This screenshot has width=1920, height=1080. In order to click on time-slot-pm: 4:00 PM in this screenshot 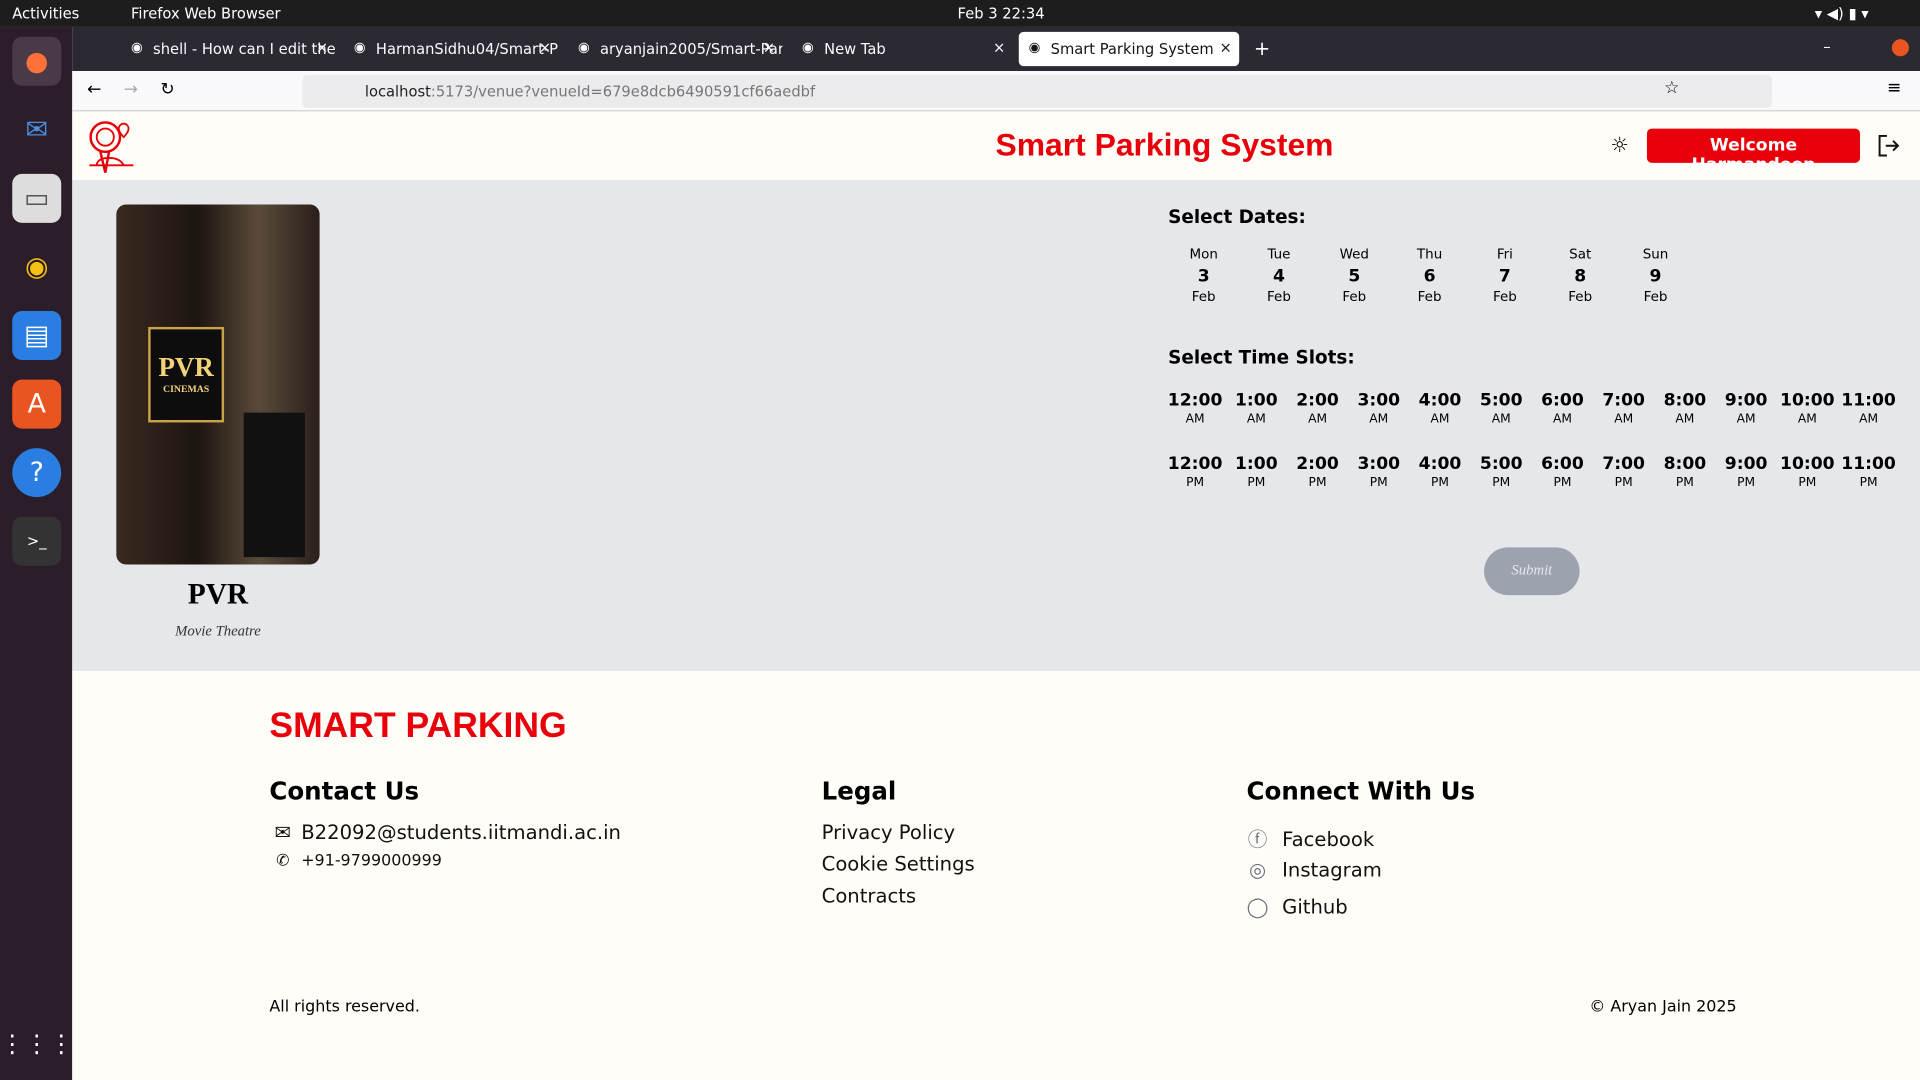, I will do `click(1439, 472)`.